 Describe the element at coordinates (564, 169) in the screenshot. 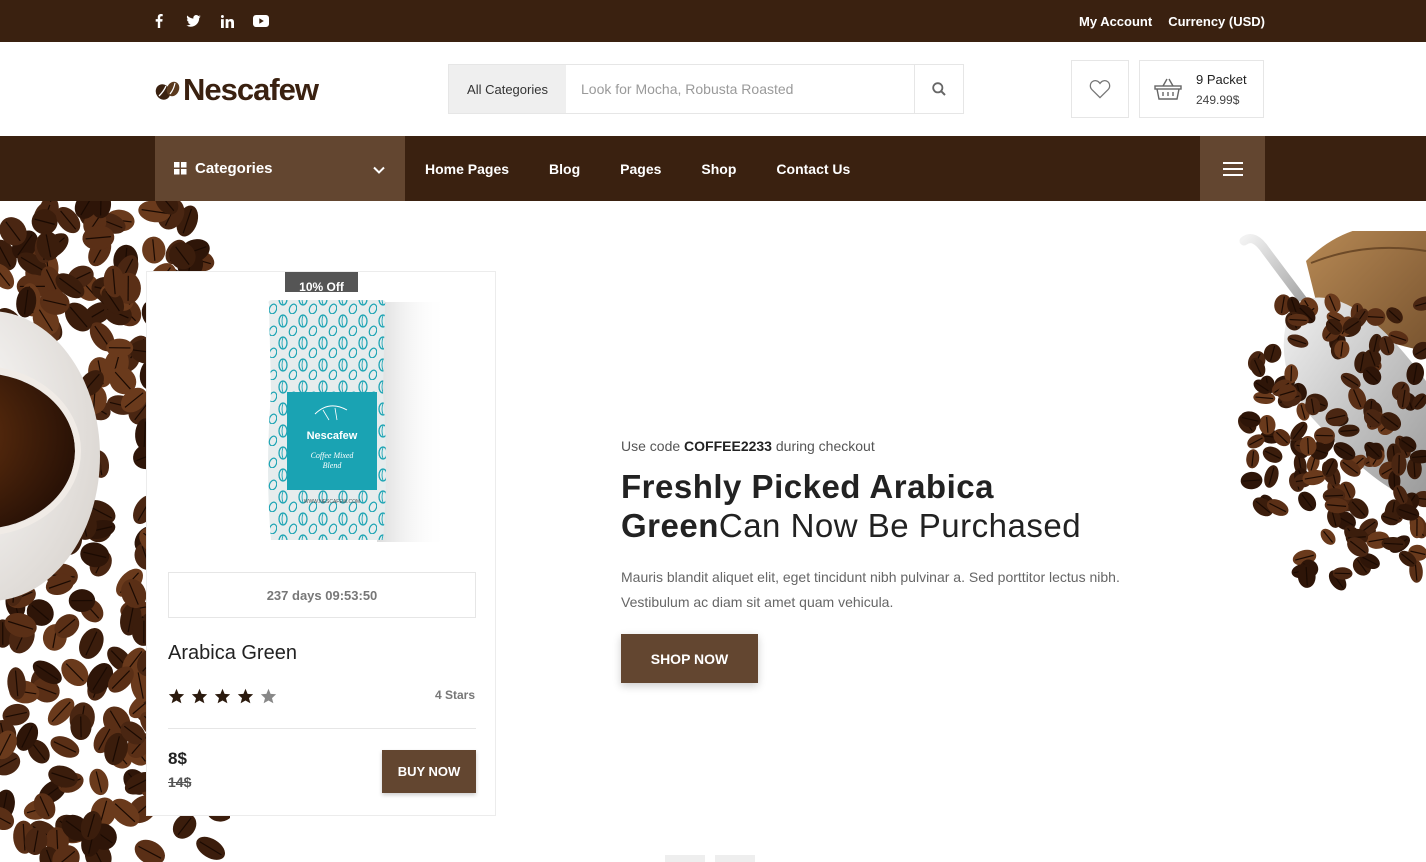

I see `nav-item-blog: Blog` at that location.